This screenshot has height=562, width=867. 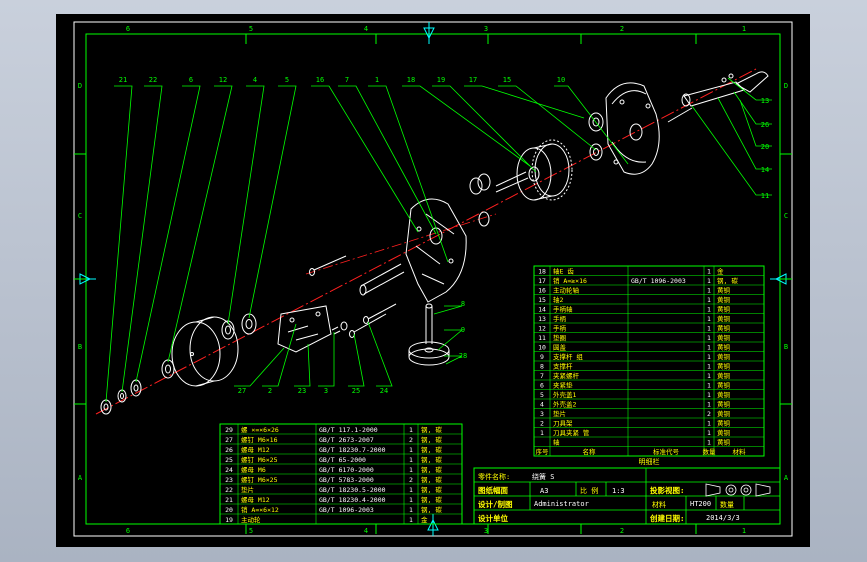 I want to click on balloon-label: 2, so click(x=270, y=391).